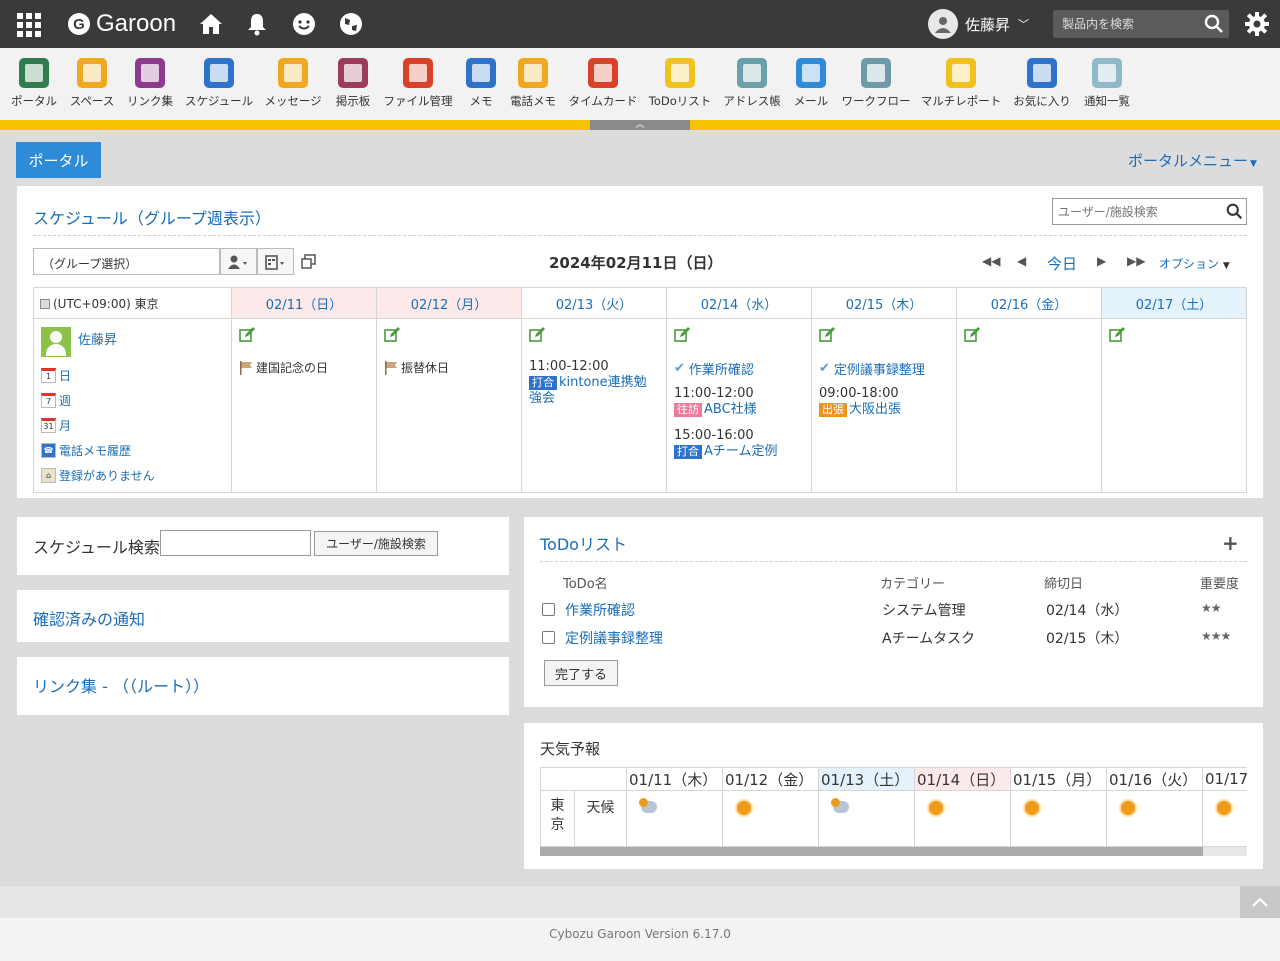 Image resolution: width=1280 pixels, height=961 pixels. What do you see at coordinates (876, 89) in the screenshot?
I see `app-workflow: ワークフロー` at bounding box center [876, 89].